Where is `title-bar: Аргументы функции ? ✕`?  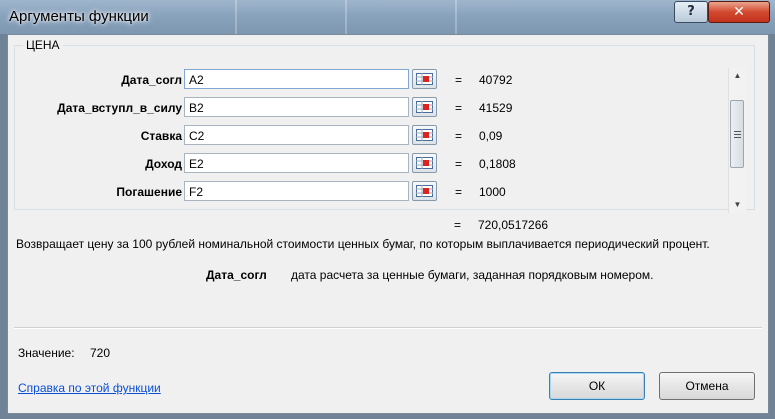
title-bar: Аргументы функции ? ✕ is located at coordinates (387, 17).